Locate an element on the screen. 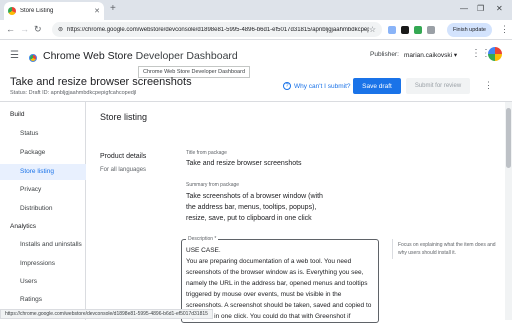 The height and width of the screenshot is (323, 512). sidebar-item-store-listing: Store listing is located at coordinates (37, 171).